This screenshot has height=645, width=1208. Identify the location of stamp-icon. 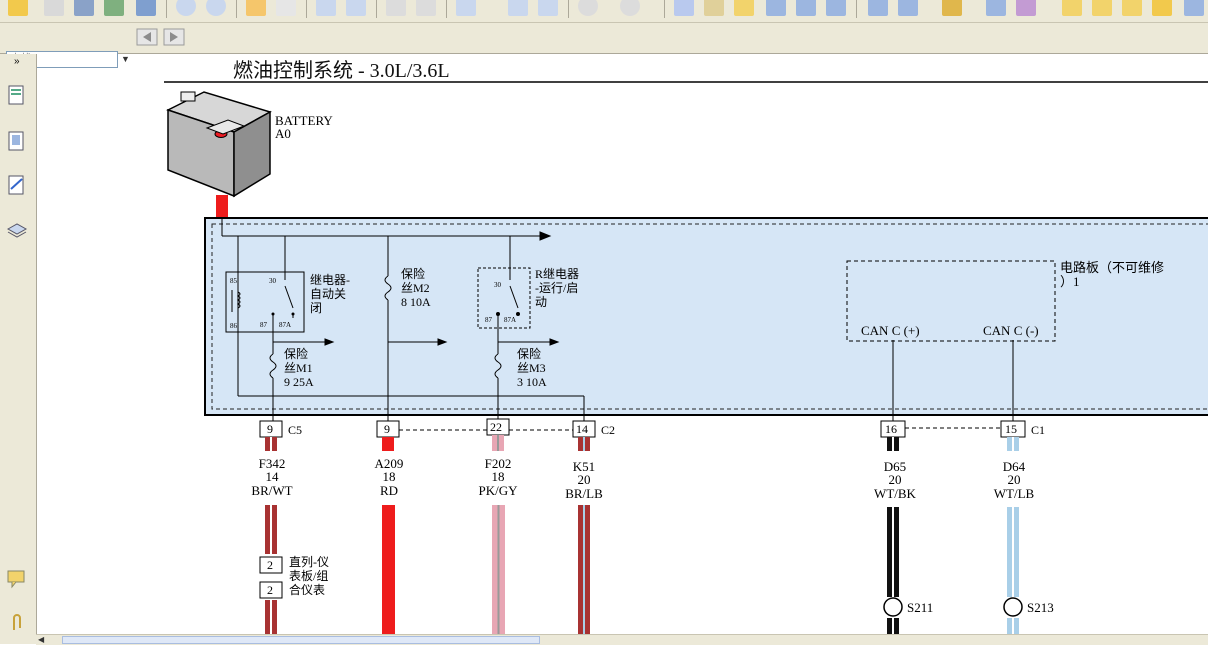
(952, 8).